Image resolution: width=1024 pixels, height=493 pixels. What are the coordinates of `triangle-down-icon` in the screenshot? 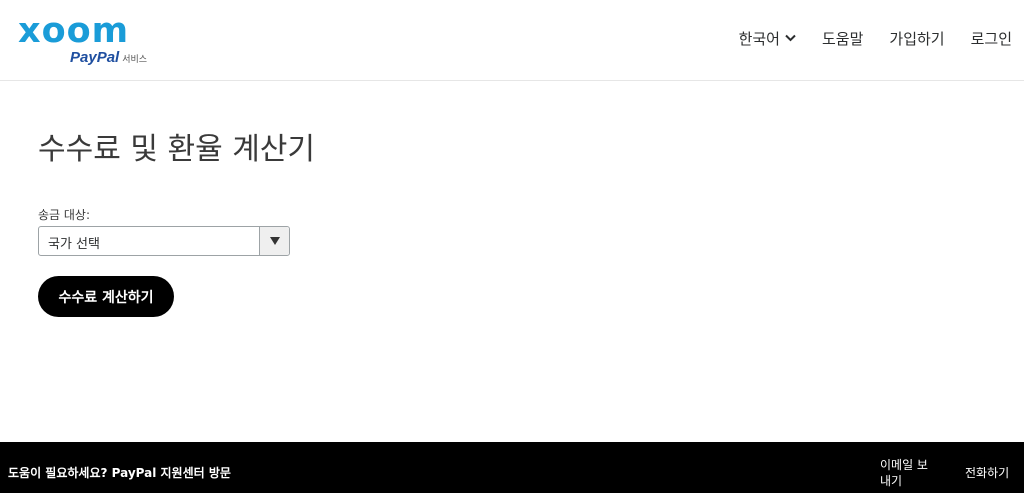 It's located at (274, 241).